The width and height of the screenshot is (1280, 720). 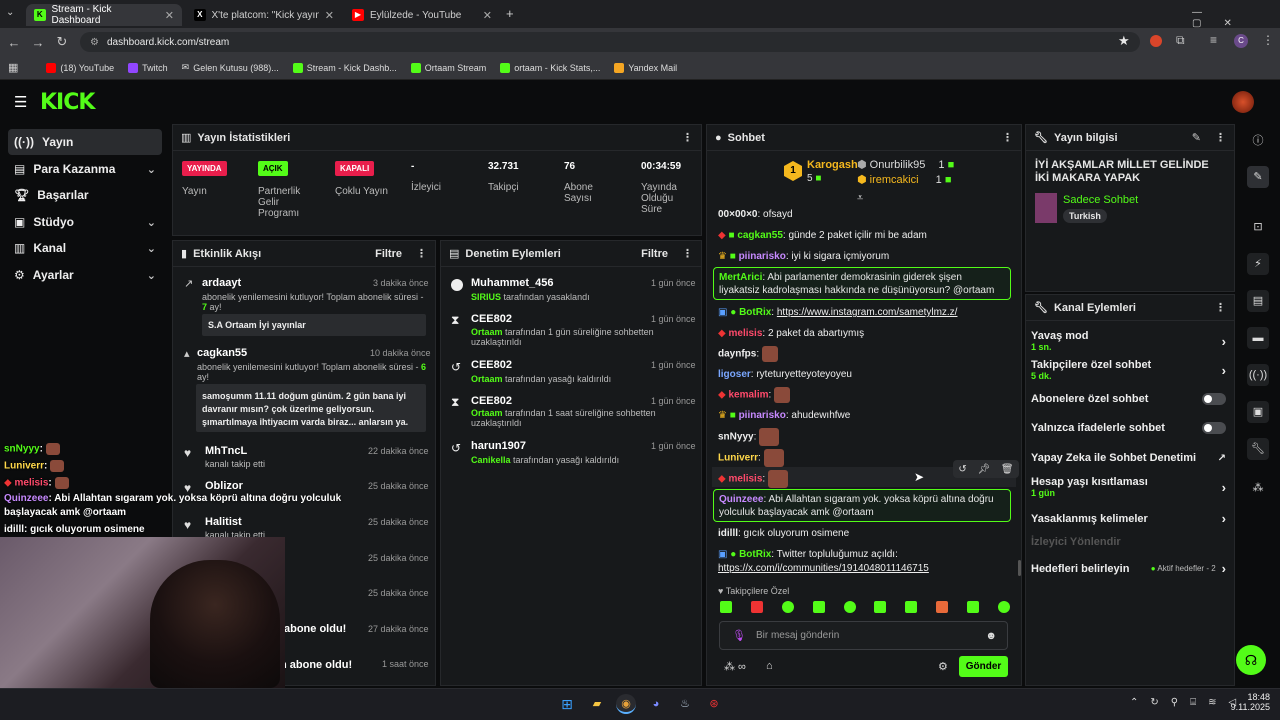 What do you see at coordinates (316, 665) in the screenshot?
I see `event-name: n abone oldu!` at bounding box center [316, 665].